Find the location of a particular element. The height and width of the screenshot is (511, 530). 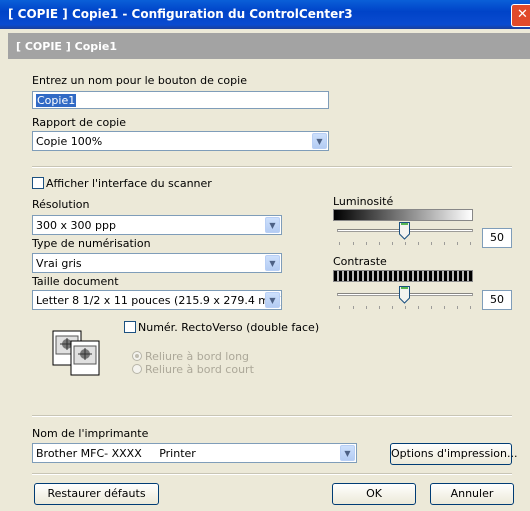

doc-size-label: Taille document is located at coordinates (75, 281).